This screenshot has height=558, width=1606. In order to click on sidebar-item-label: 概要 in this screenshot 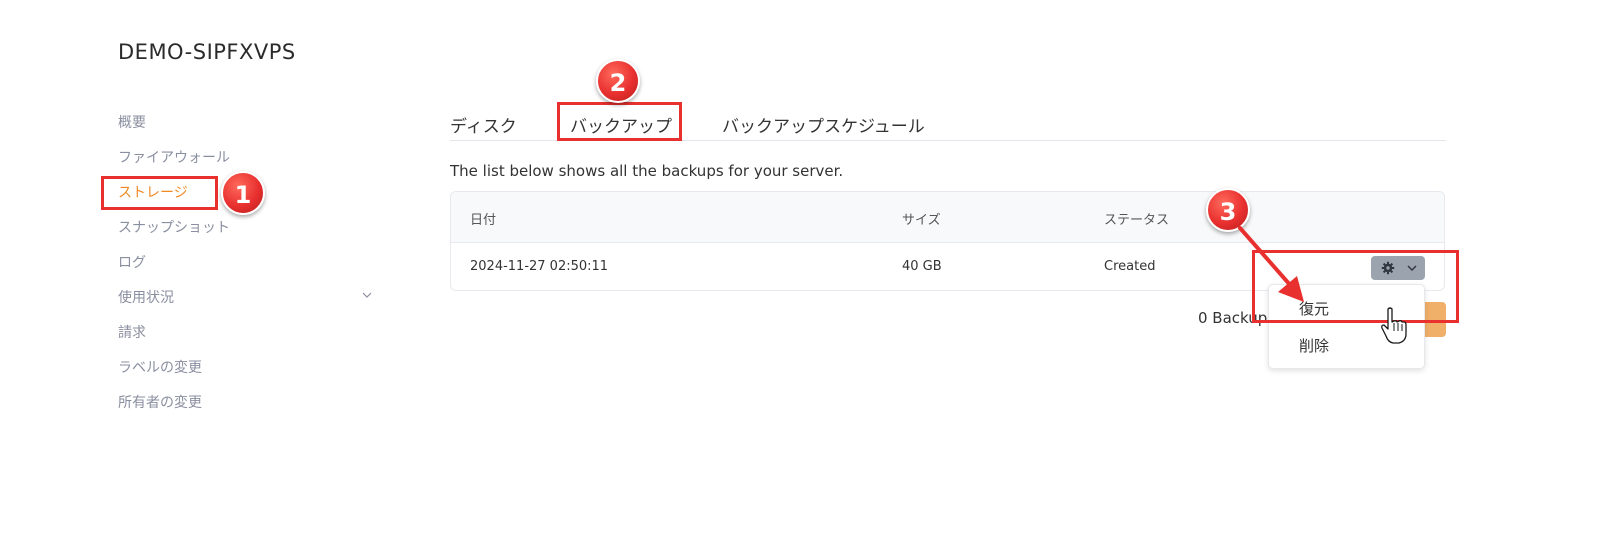, I will do `click(132, 123)`.